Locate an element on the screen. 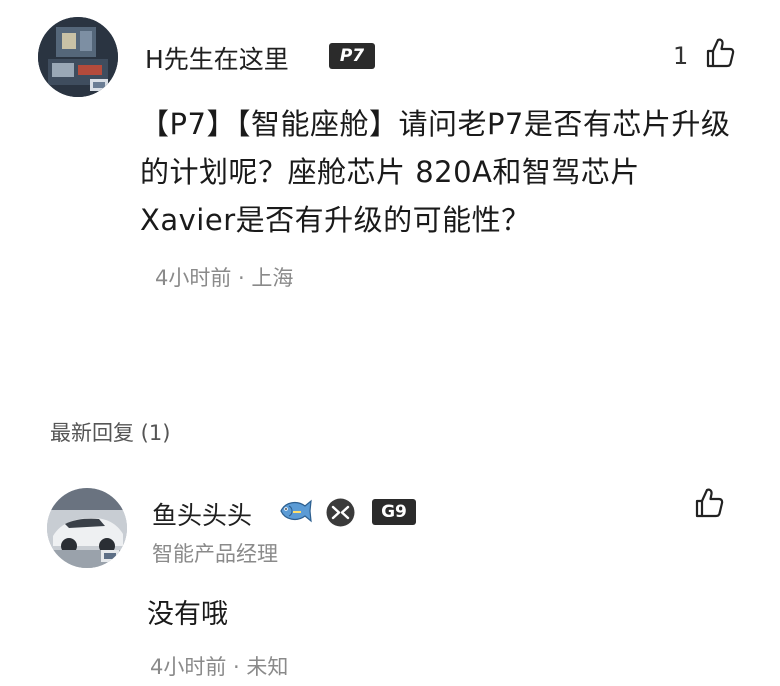  reply-thumbs-up-icon is located at coordinates (709, 503).